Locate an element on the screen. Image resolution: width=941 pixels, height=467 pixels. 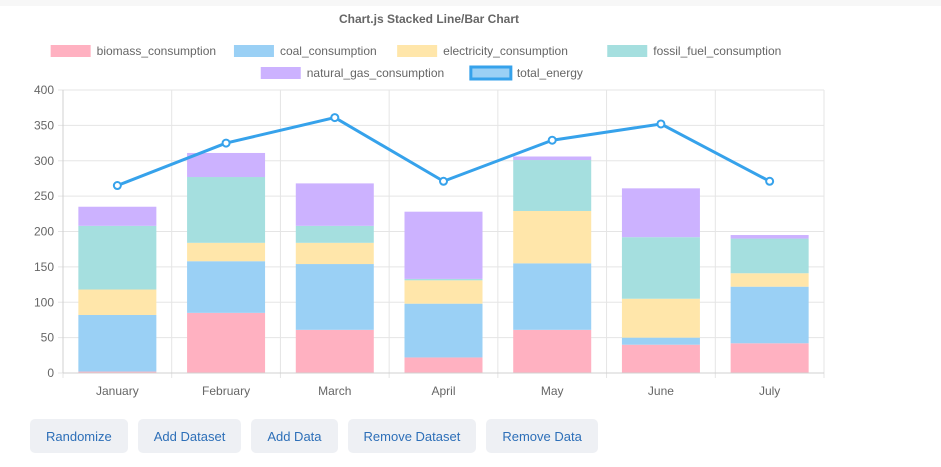
x-tick-label: July is located at coordinates (769, 391).